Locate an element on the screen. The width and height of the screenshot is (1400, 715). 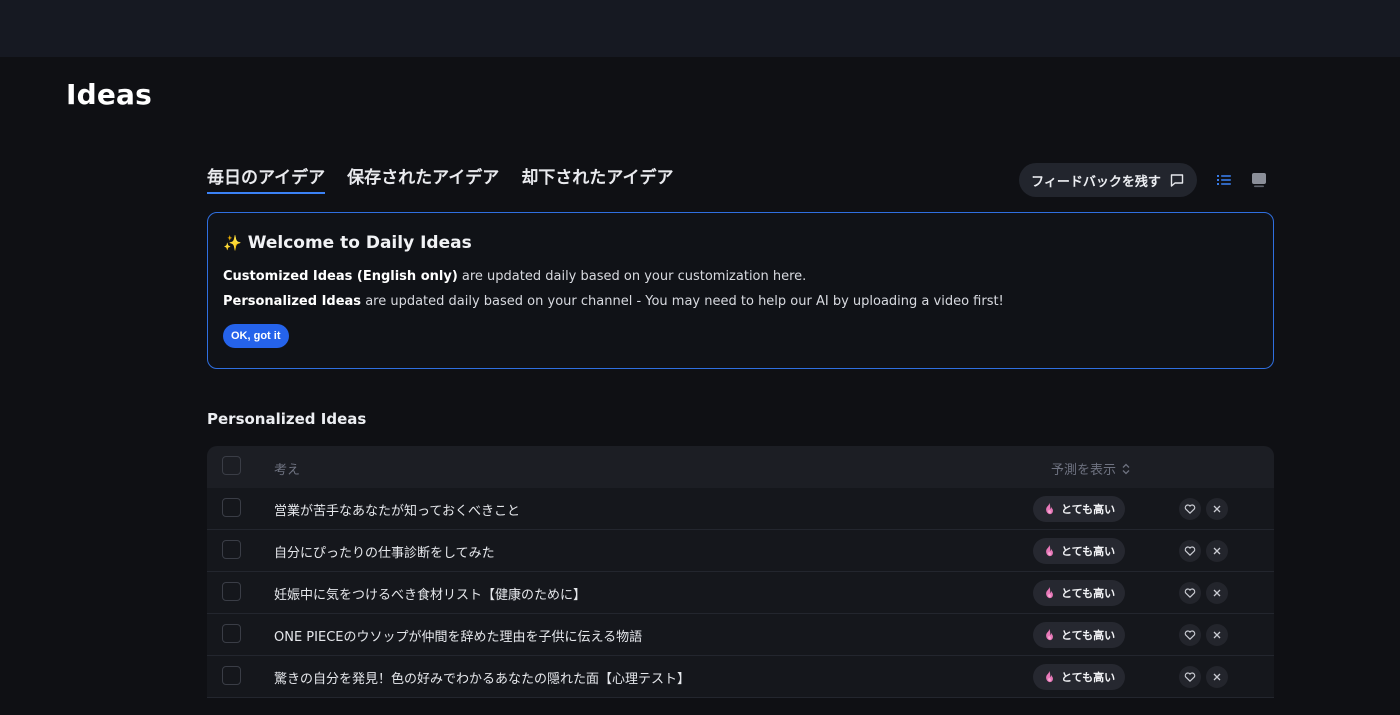
tab-daily-ideas: 毎日のアイデア is located at coordinates (266, 180).